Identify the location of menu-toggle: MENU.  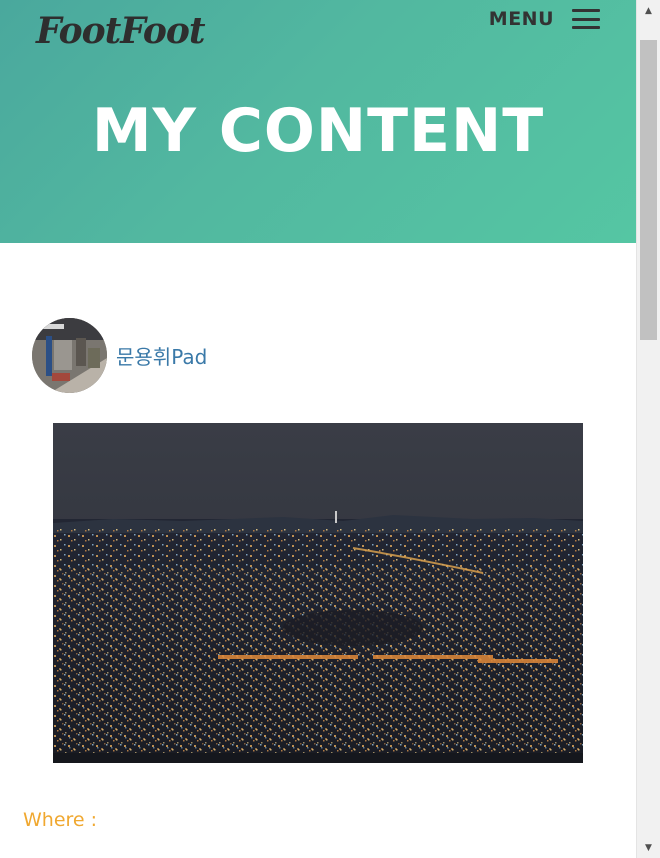
(544, 19).